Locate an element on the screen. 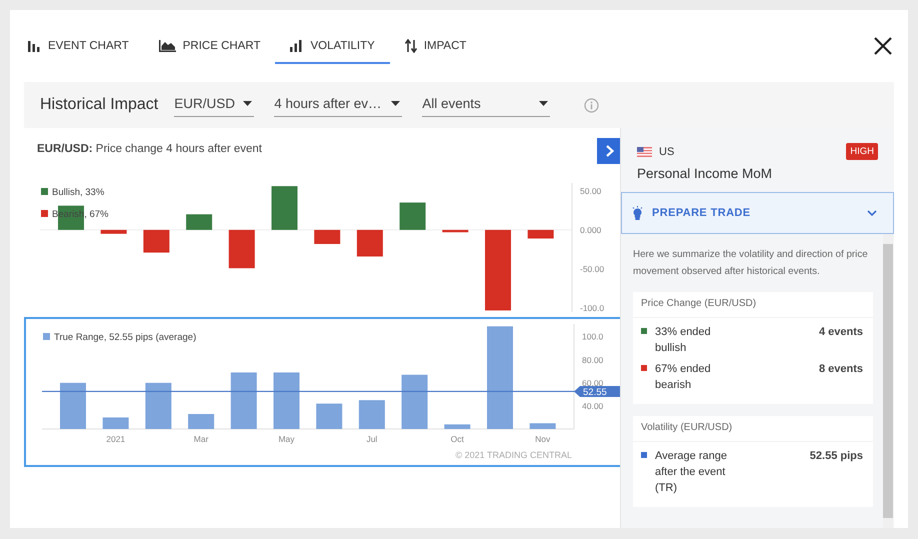 The image size is (918, 539). close-icon is located at coordinates (883, 46).